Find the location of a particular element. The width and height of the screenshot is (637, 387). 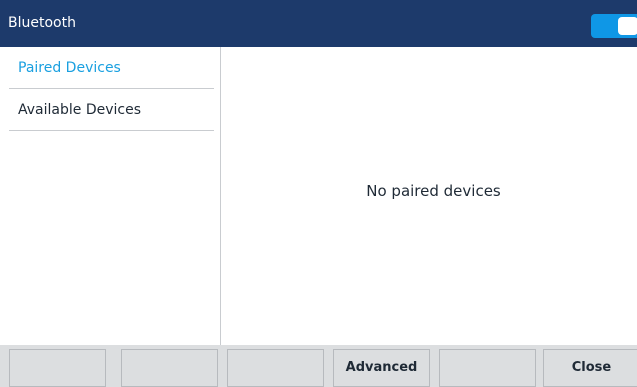

toggle-knob is located at coordinates (627, 26).